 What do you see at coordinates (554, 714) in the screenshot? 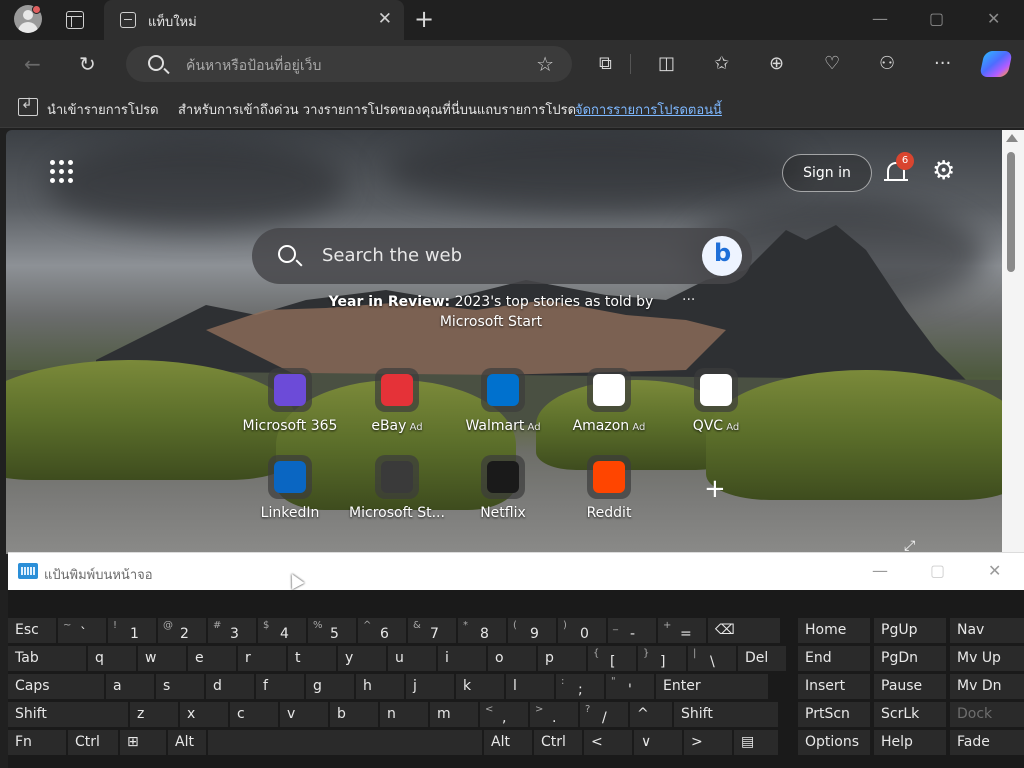
I see `key-: >.` at bounding box center [554, 714].